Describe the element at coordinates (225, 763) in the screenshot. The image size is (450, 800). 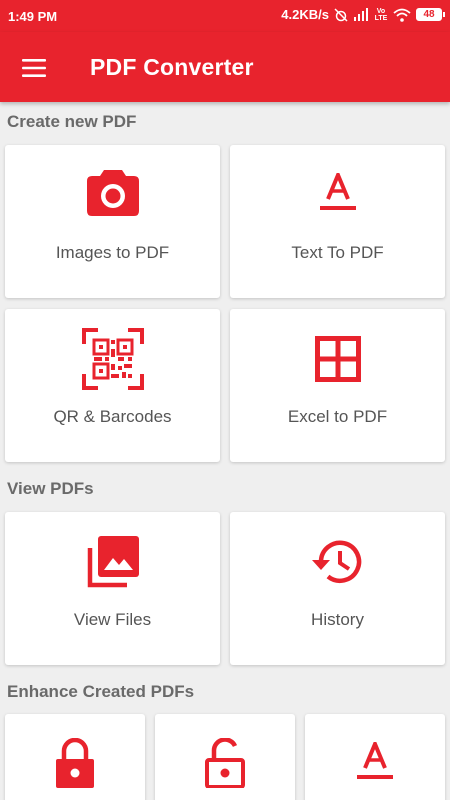
I see `unlock-icon` at that location.